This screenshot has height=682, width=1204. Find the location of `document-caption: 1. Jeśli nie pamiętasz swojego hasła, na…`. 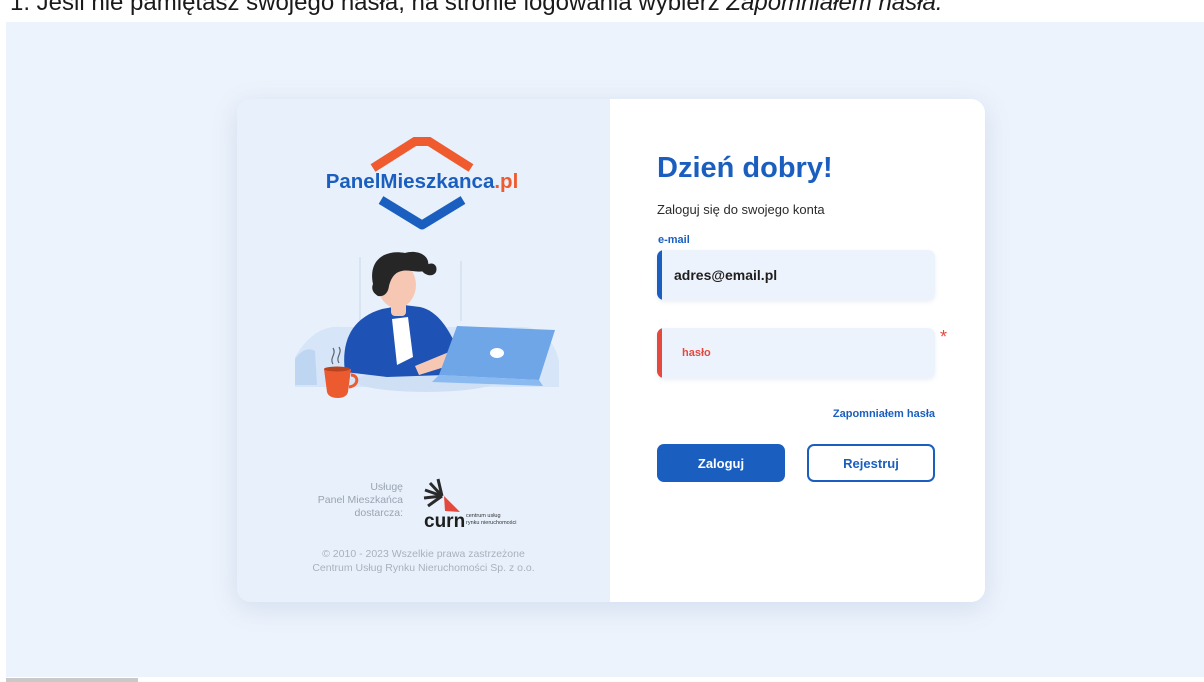

document-caption: 1. Jeśli nie pamiętasz swojego hasła, na… is located at coordinates (605, 7).